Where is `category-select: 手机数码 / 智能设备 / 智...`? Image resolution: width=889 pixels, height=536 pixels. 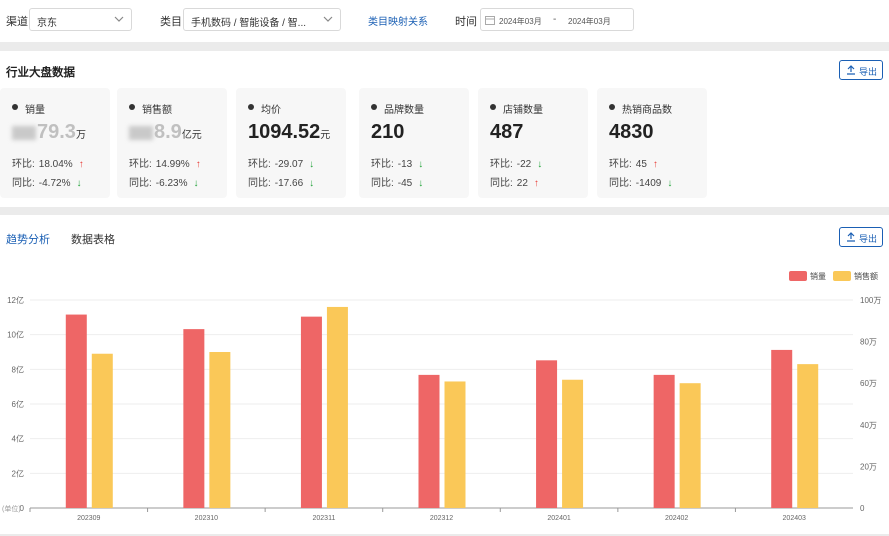 category-select: 手机数码 / 智能设备 / 智... is located at coordinates (262, 19).